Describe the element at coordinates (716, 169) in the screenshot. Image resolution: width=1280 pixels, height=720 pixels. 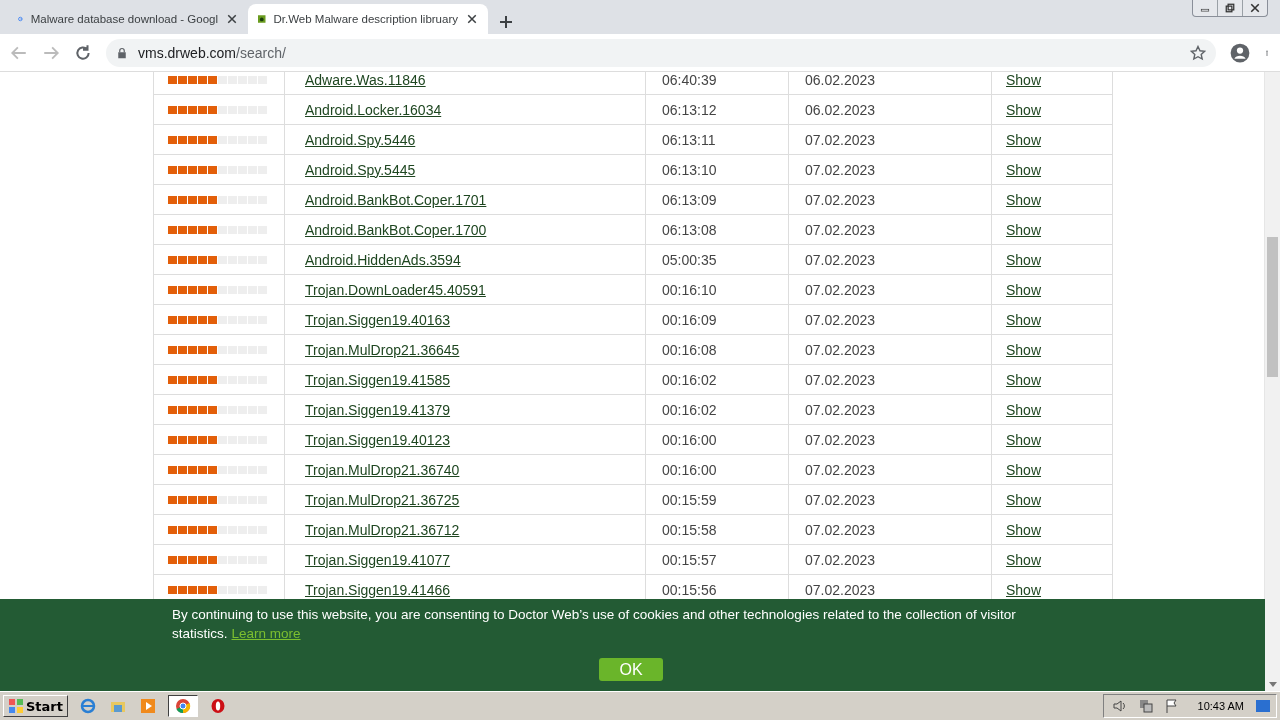
I see `time-cell: 06:13:10` at that location.